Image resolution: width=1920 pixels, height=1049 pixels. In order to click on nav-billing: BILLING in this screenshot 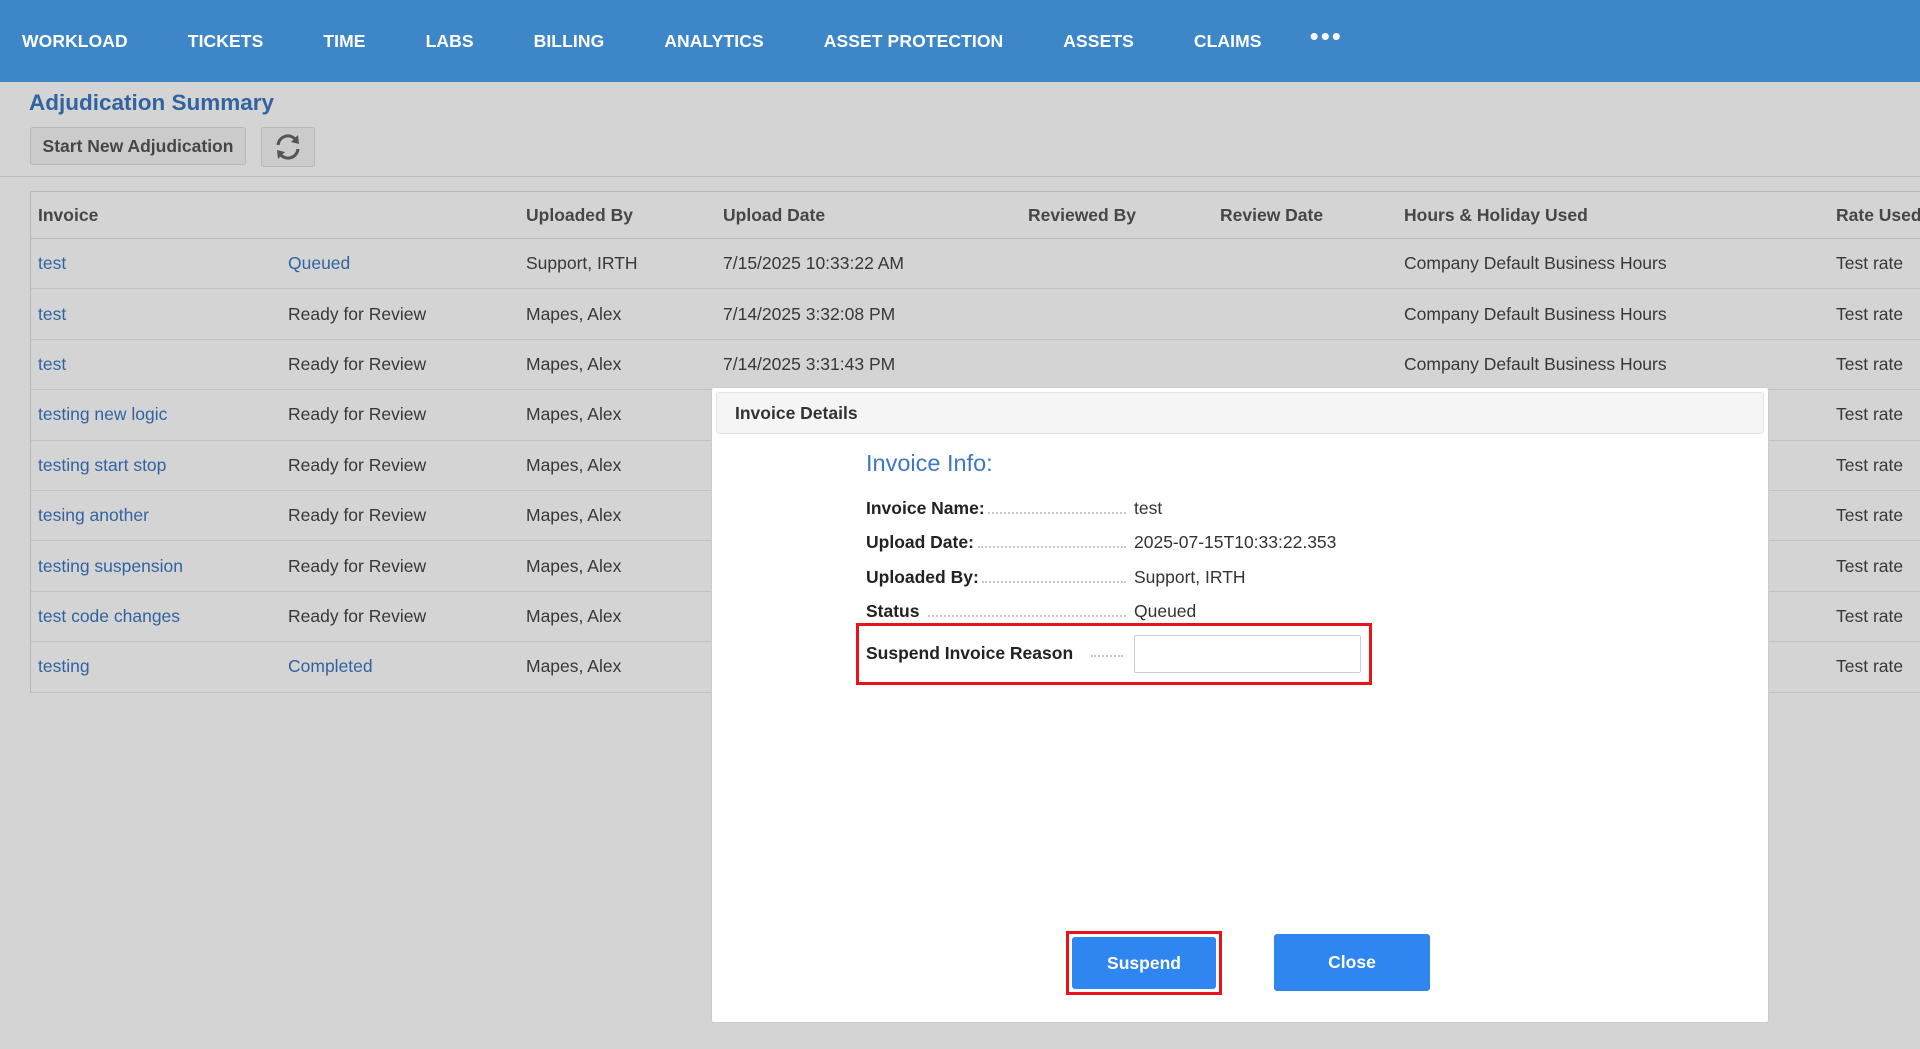, I will do `click(569, 41)`.